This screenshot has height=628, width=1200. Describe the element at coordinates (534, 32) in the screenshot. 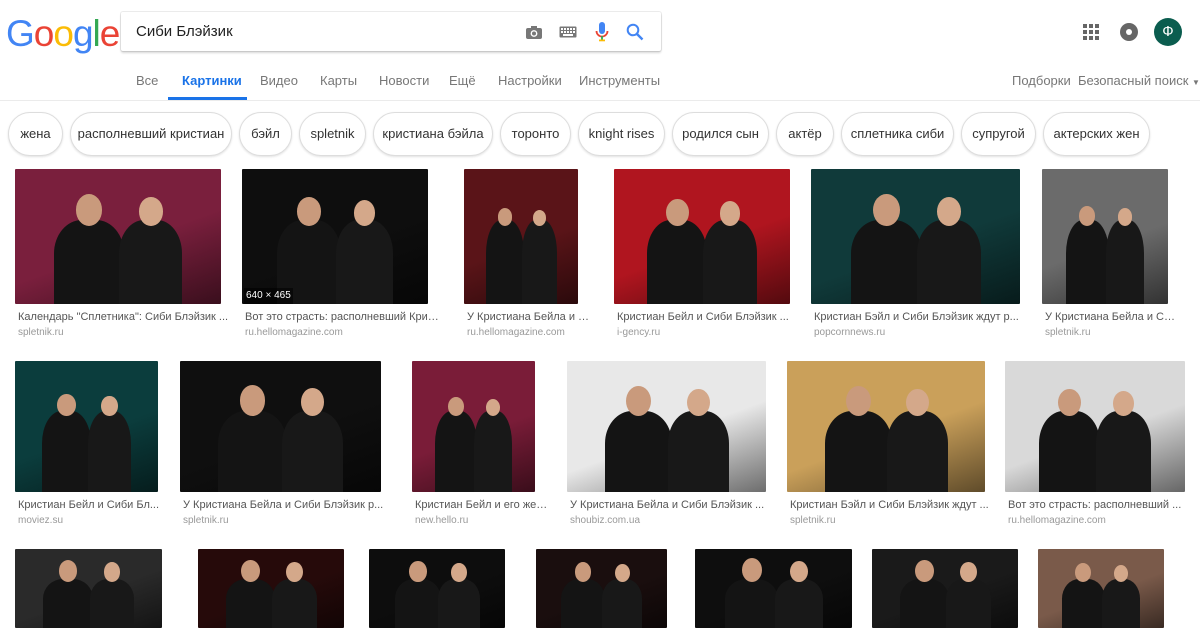

I see `camera-icon` at that location.